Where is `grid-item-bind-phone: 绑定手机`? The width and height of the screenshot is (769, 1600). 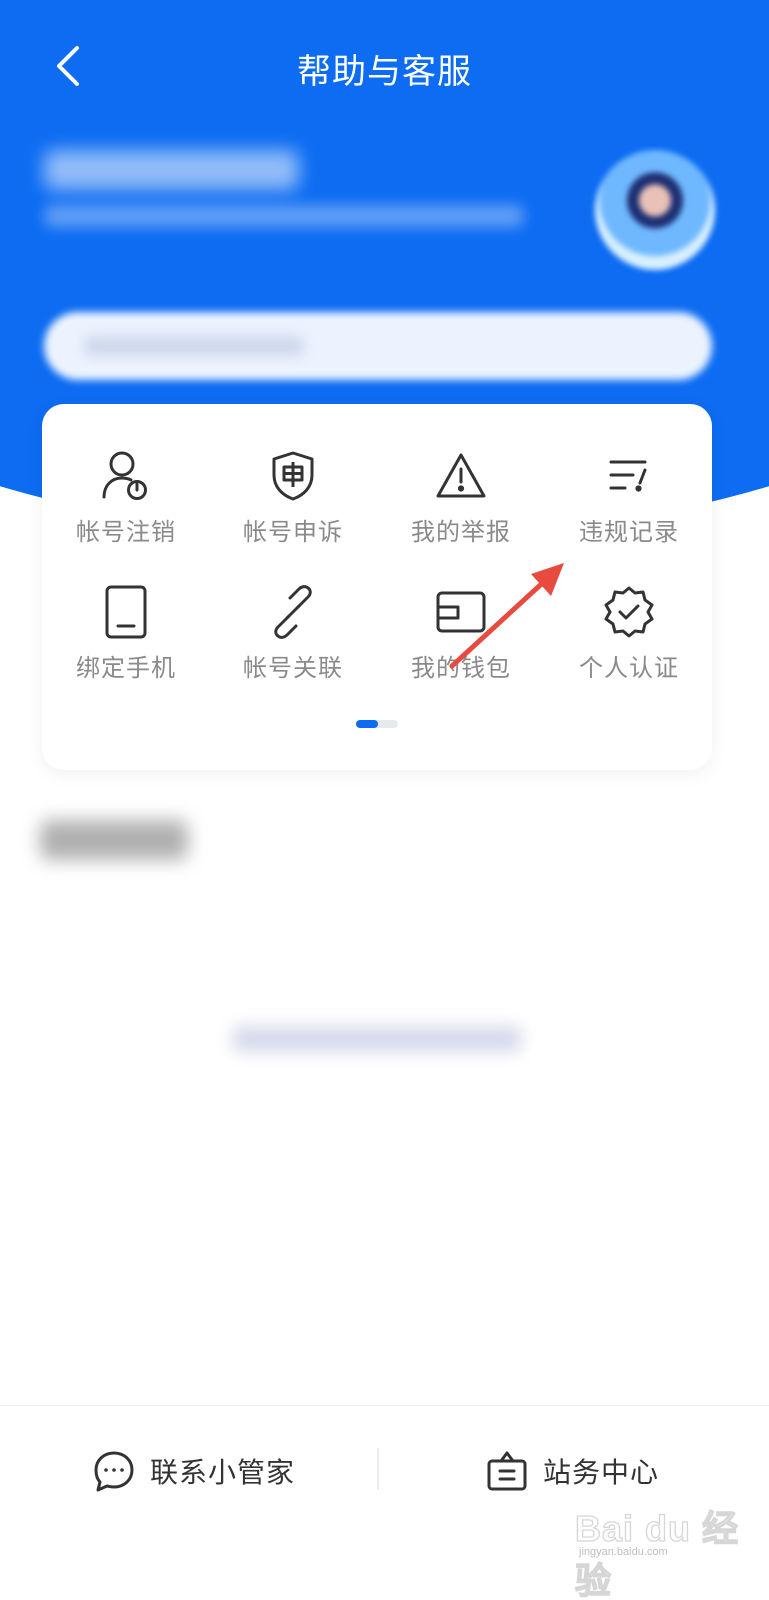
grid-item-bind-phone: 绑定手机 is located at coordinates (126, 639).